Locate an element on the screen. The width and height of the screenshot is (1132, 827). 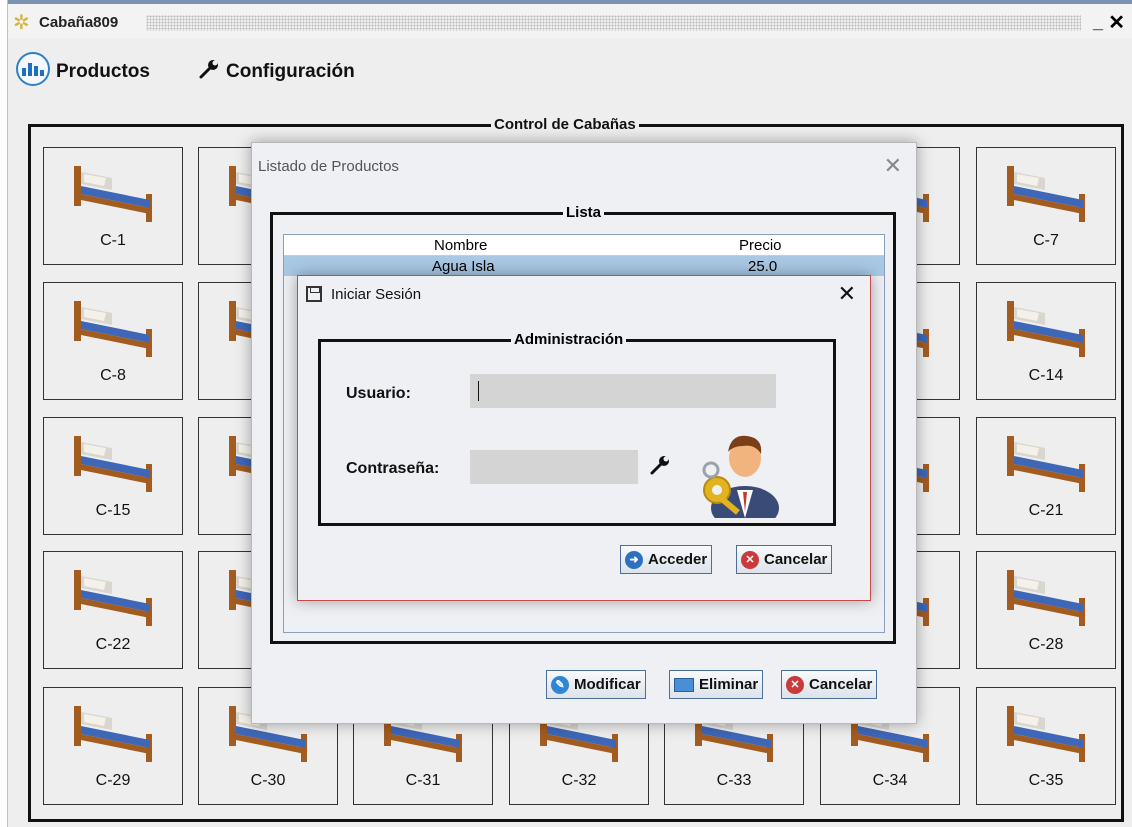
arrow-right-icon: ➜ is located at coordinates (634, 559).